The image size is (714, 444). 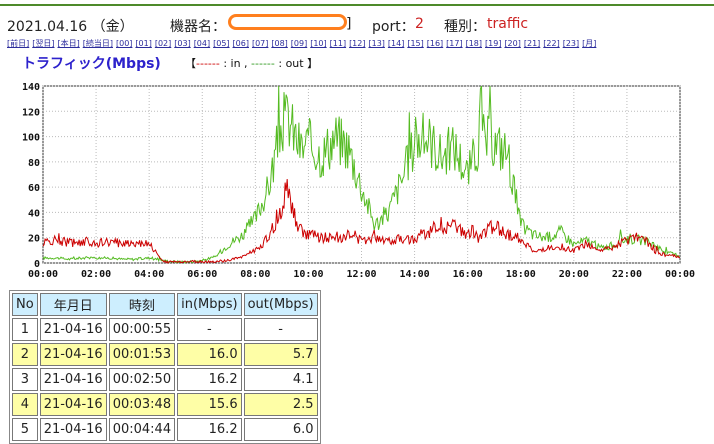 I want to click on table-cell: 00:04:44, so click(x=142, y=429).